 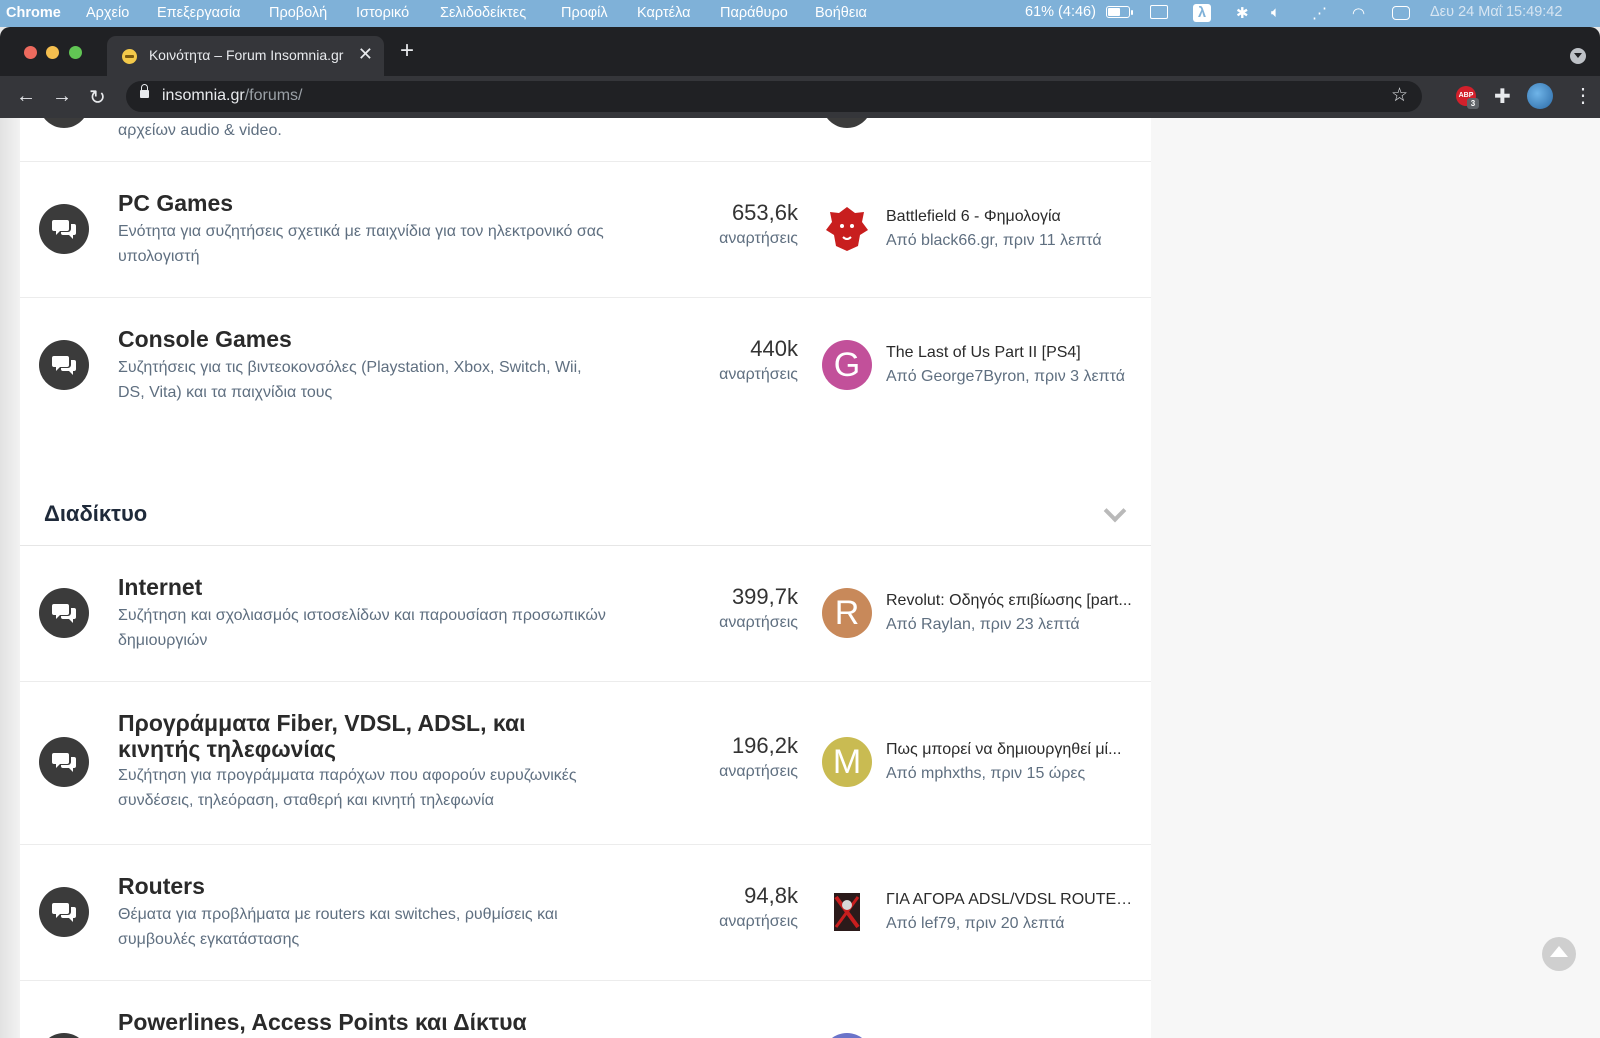 I want to click on reload-icon: ↻, so click(x=97, y=97).